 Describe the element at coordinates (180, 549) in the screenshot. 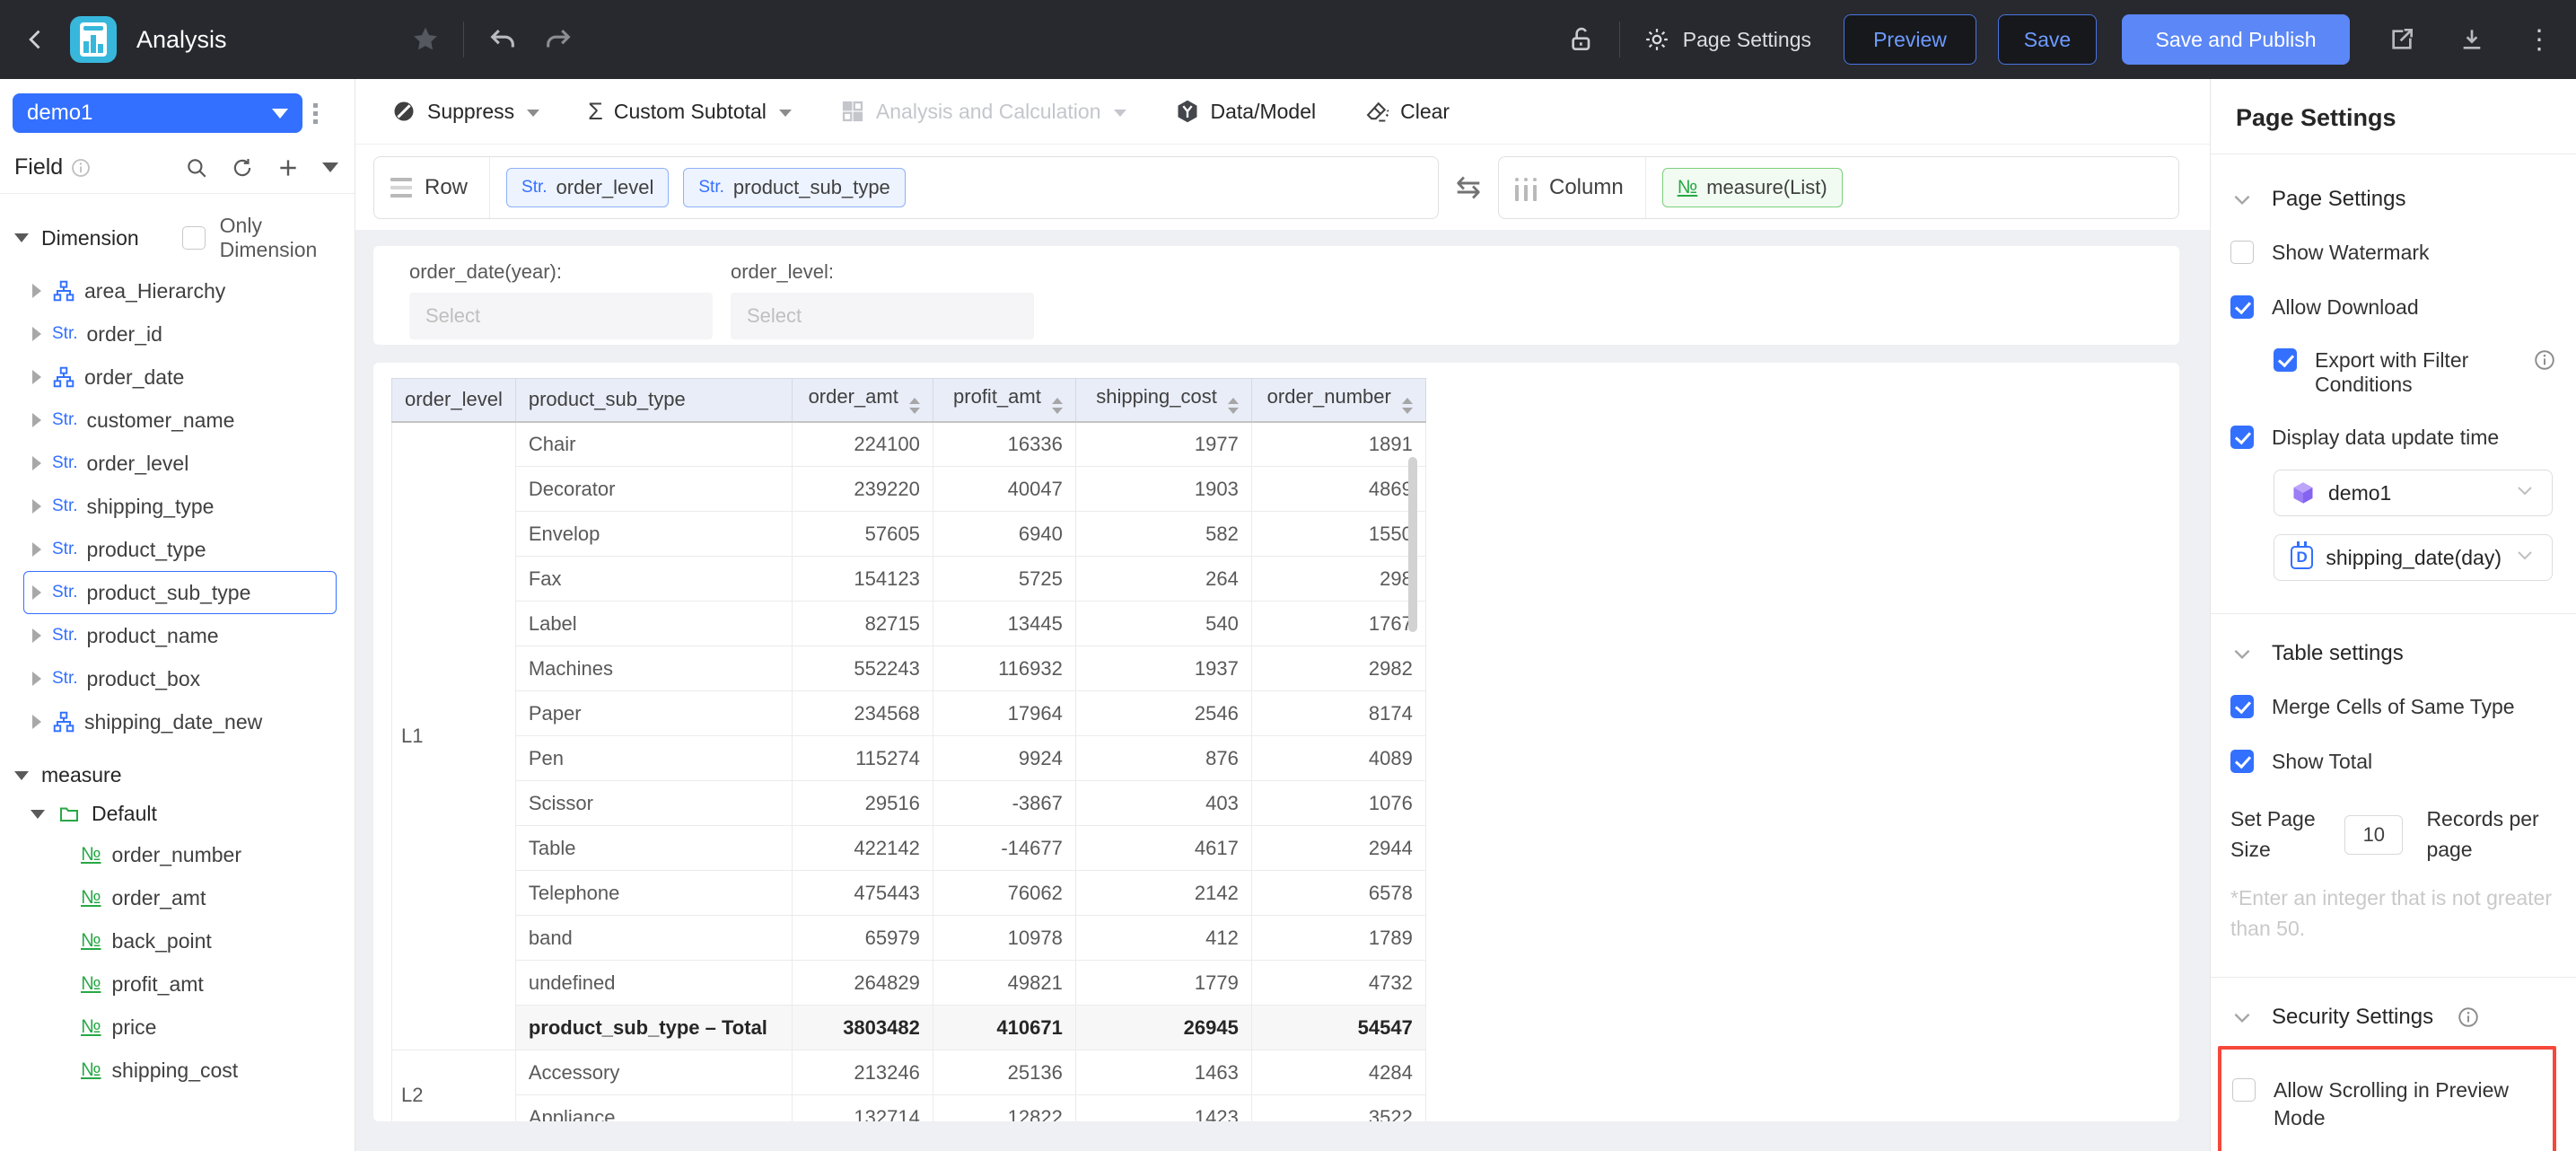

I see `sidebar-field-product_type: Str. product_type` at that location.